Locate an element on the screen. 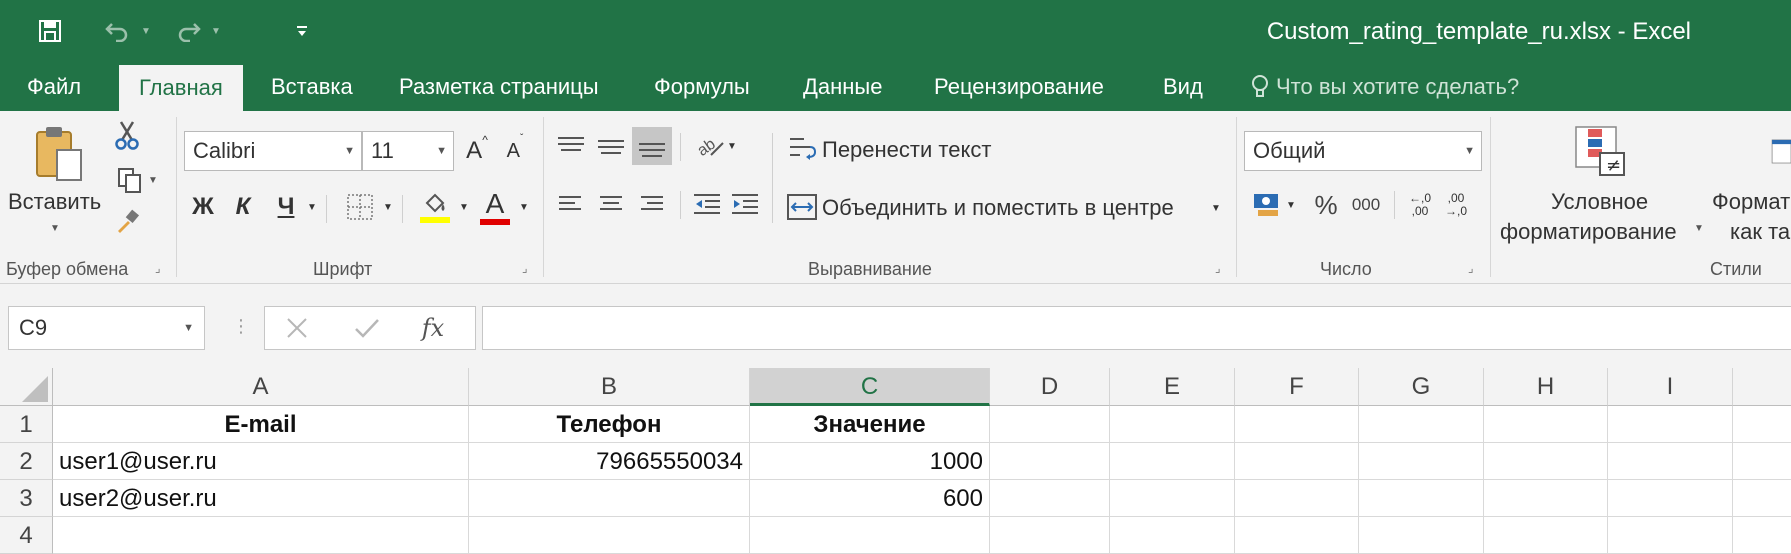  formula-input is located at coordinates (1136, 328).